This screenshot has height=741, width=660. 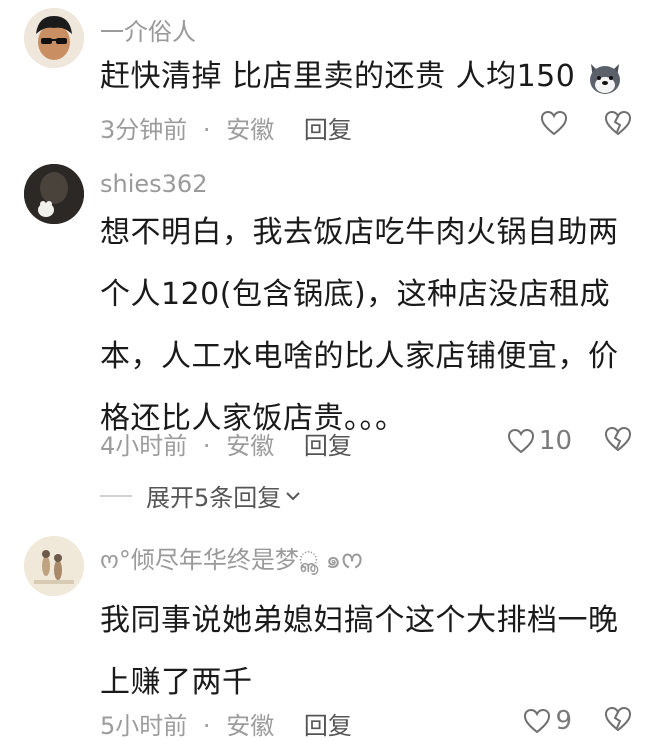 What do you see at coordinates (116, 495) in the screenshot?
I see `divider` at bounding box center [116, 495].